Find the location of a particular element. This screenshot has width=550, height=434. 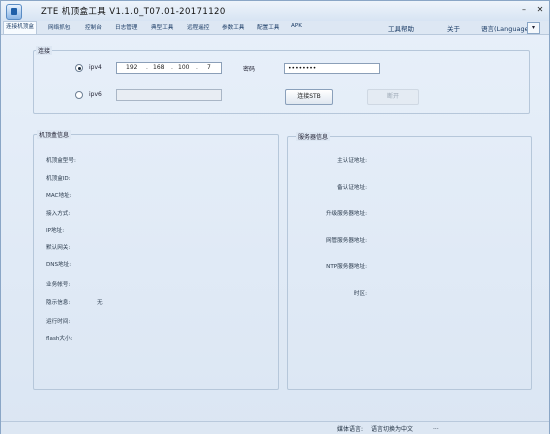

tab-log-management: 日志管理 is located at coordinates (126, 27).